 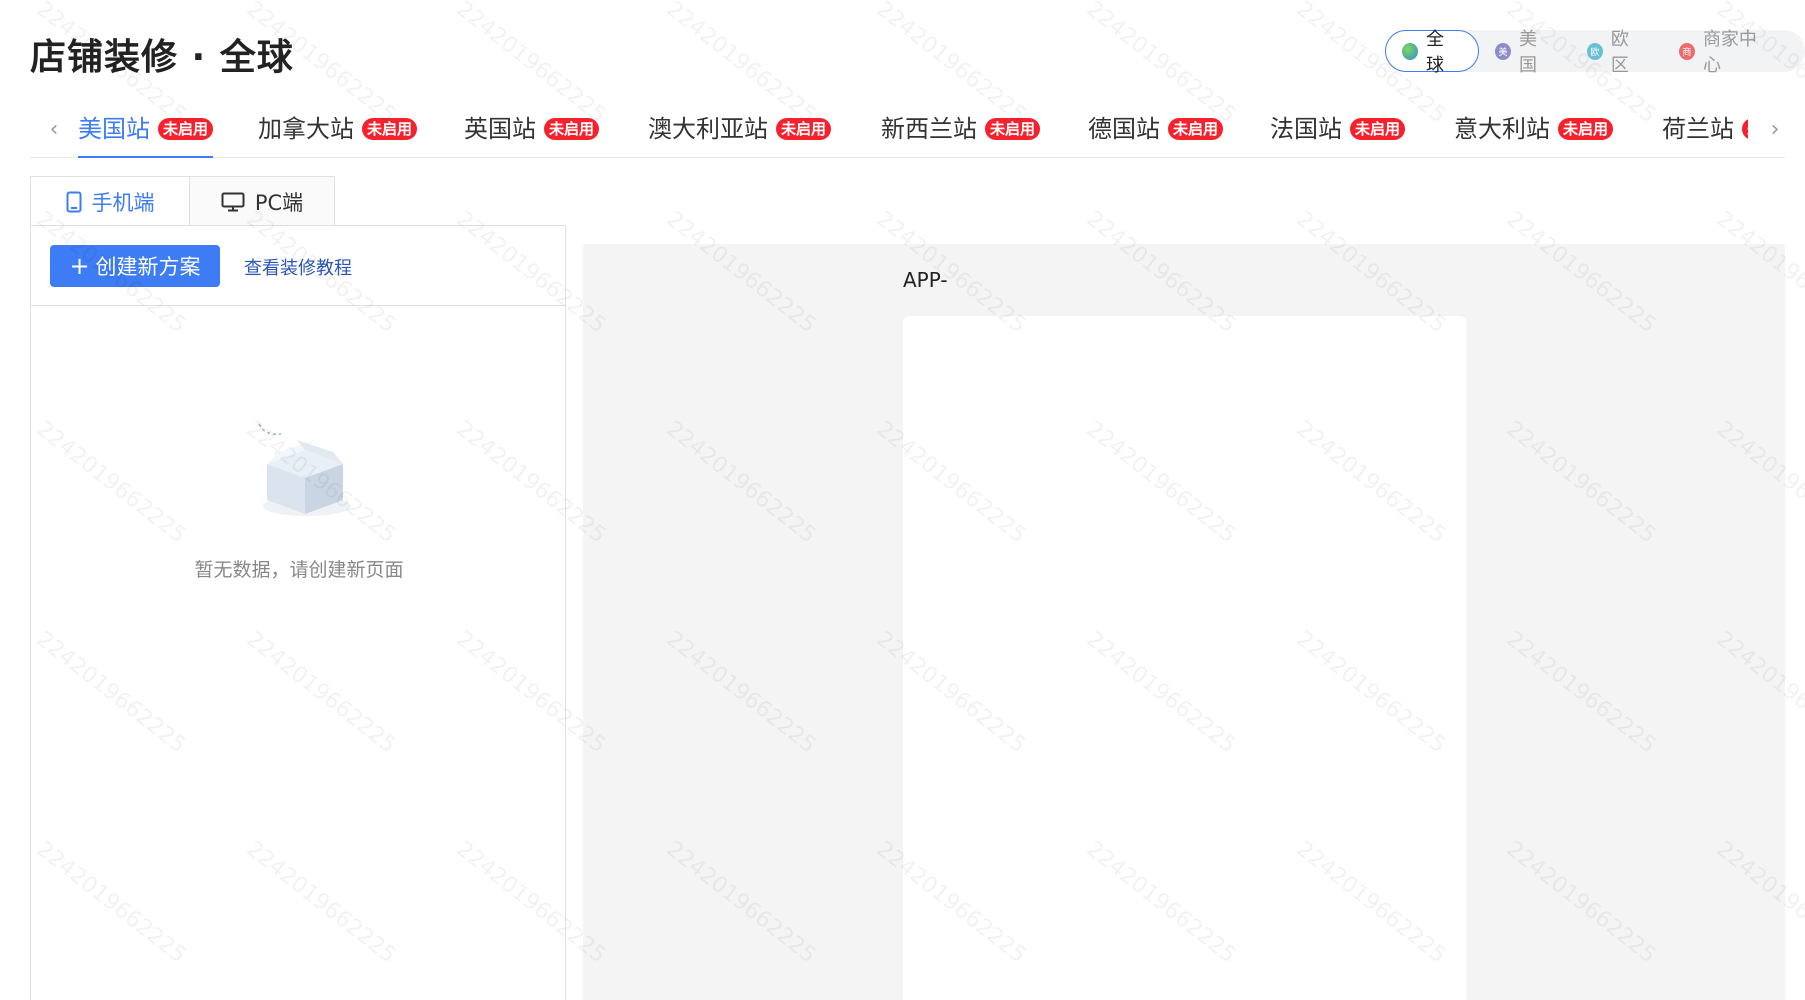 I want to click on region-merchant-center: 商 商家中心, so click(x=1726, y=52).